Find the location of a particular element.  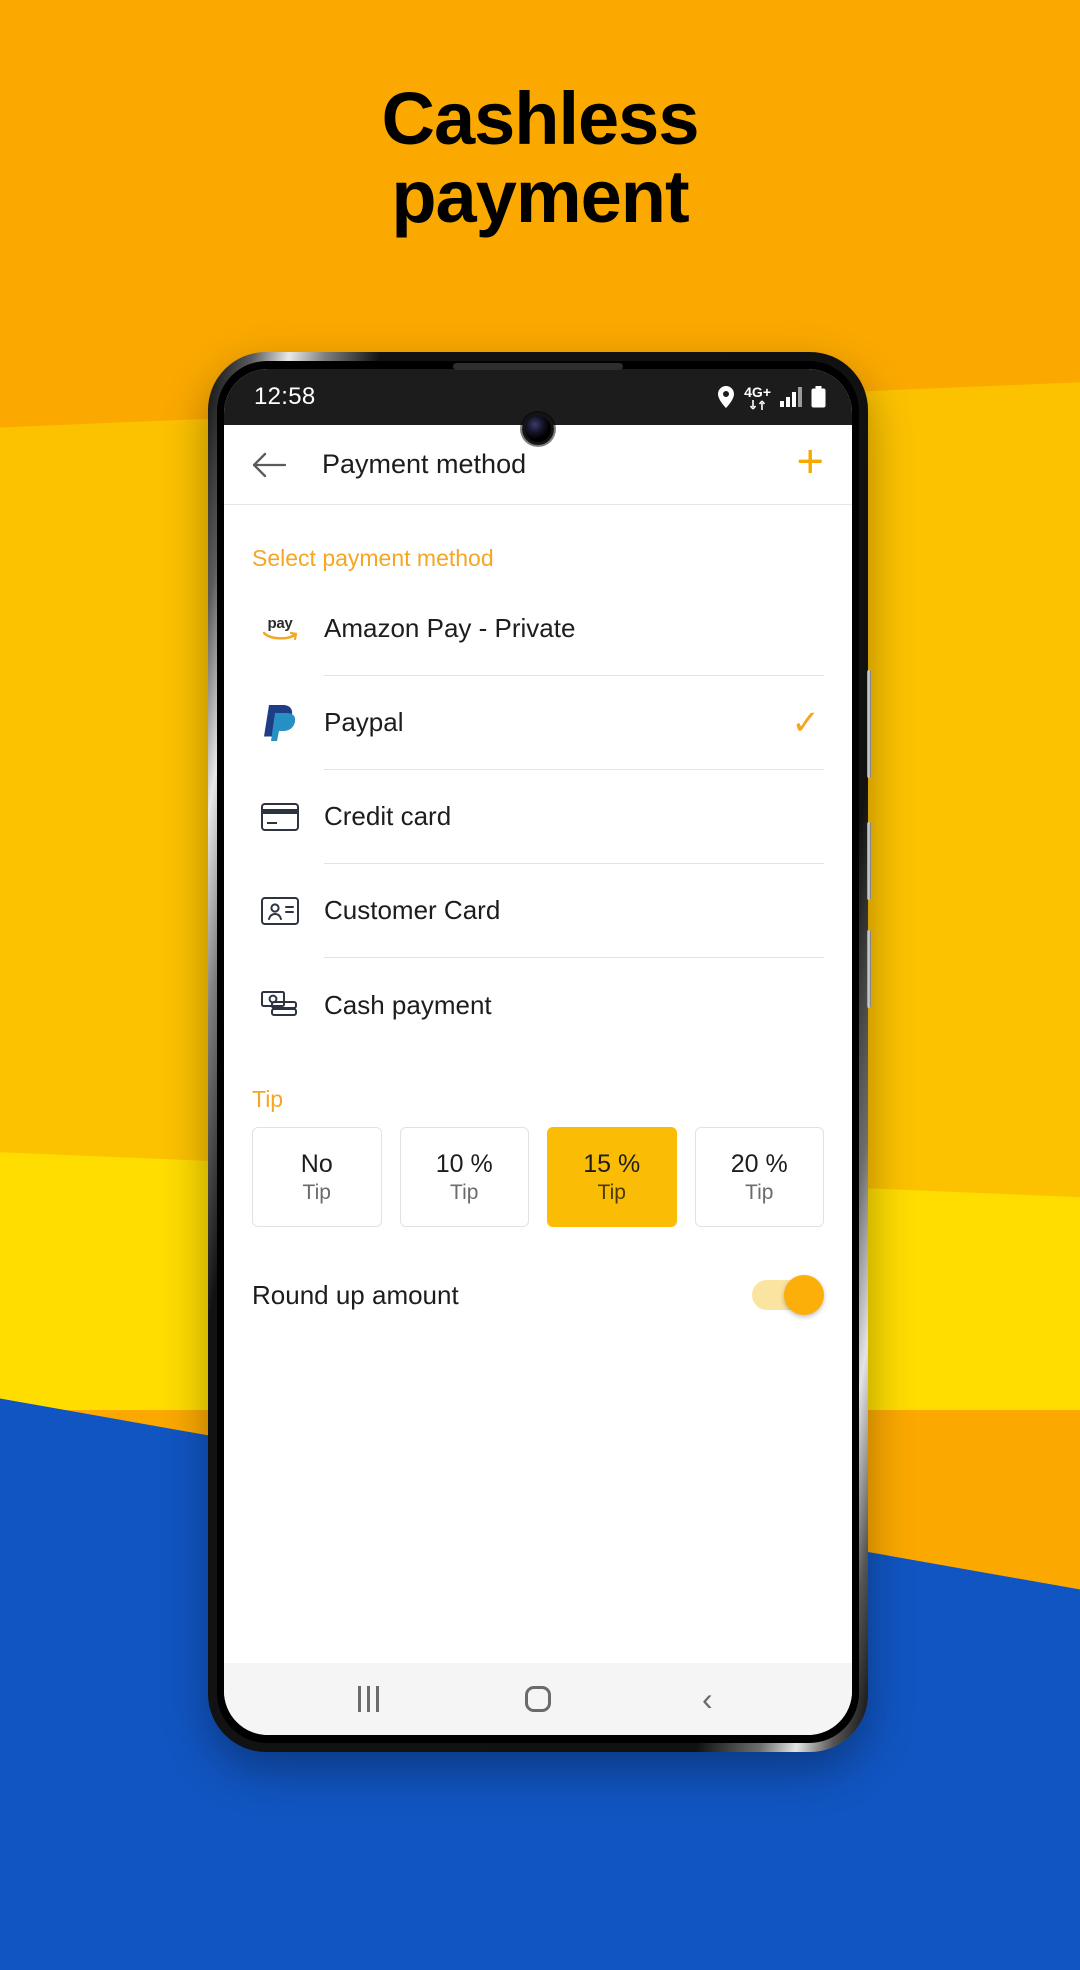

payment-method-customer-card: Customer Card is located at coordinates (538, 911).